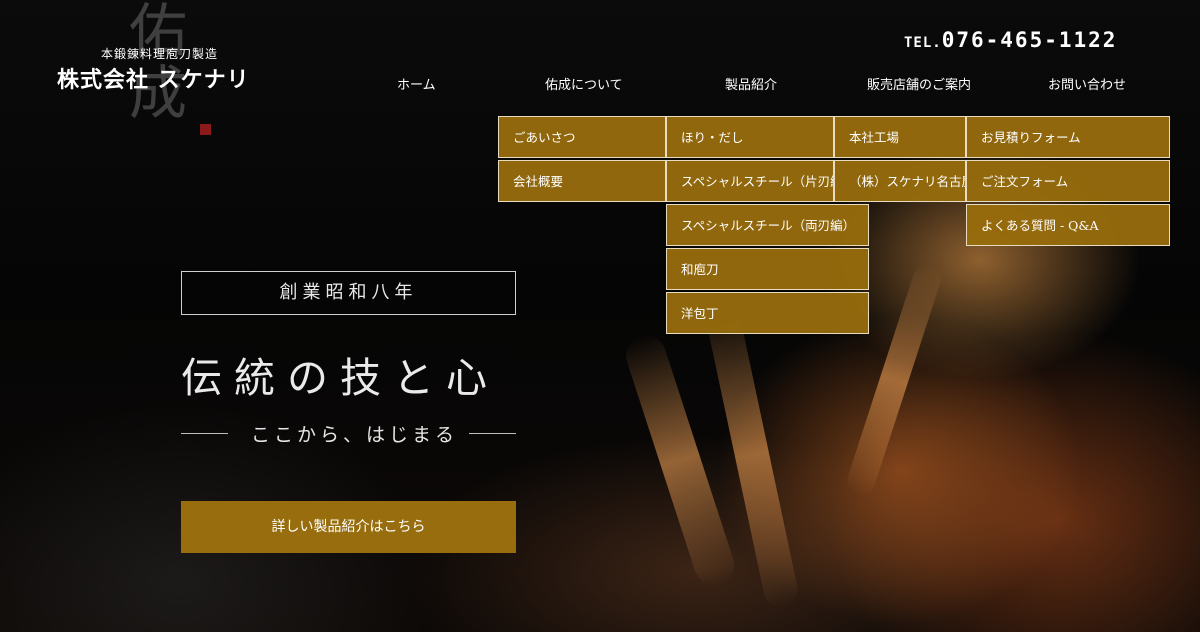  Describe the element at coordinates (492, 433) in the screenshot. I see `subtitle-divider-right` at that location.